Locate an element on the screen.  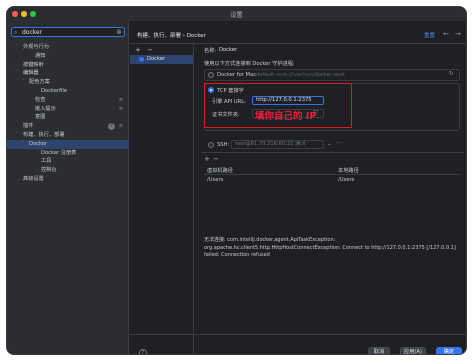
vm-path-cell: /Users is located at coordinates (215, 180).